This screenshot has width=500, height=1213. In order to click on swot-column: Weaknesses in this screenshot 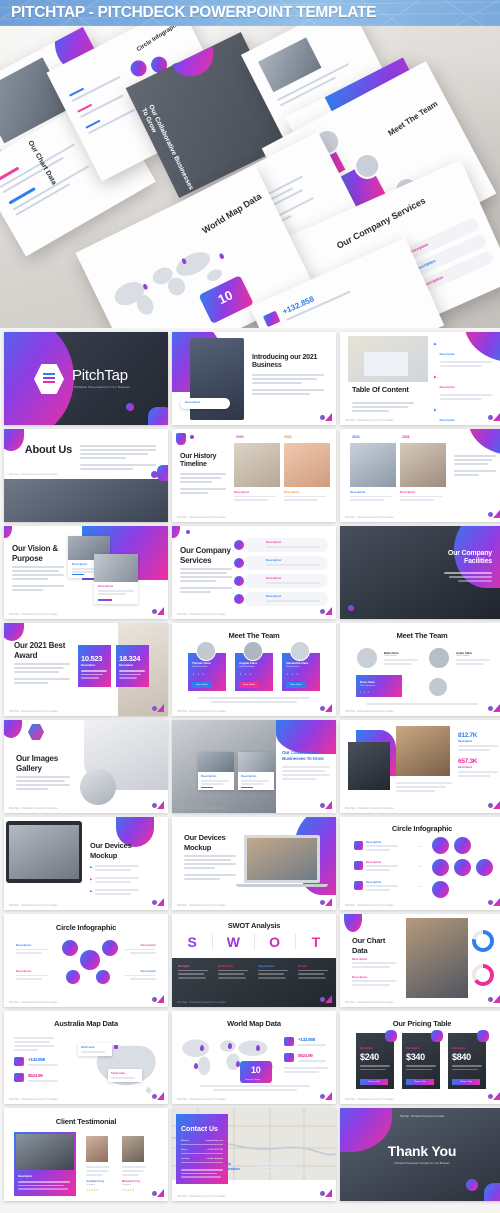, I will do `click(234, 973)`.